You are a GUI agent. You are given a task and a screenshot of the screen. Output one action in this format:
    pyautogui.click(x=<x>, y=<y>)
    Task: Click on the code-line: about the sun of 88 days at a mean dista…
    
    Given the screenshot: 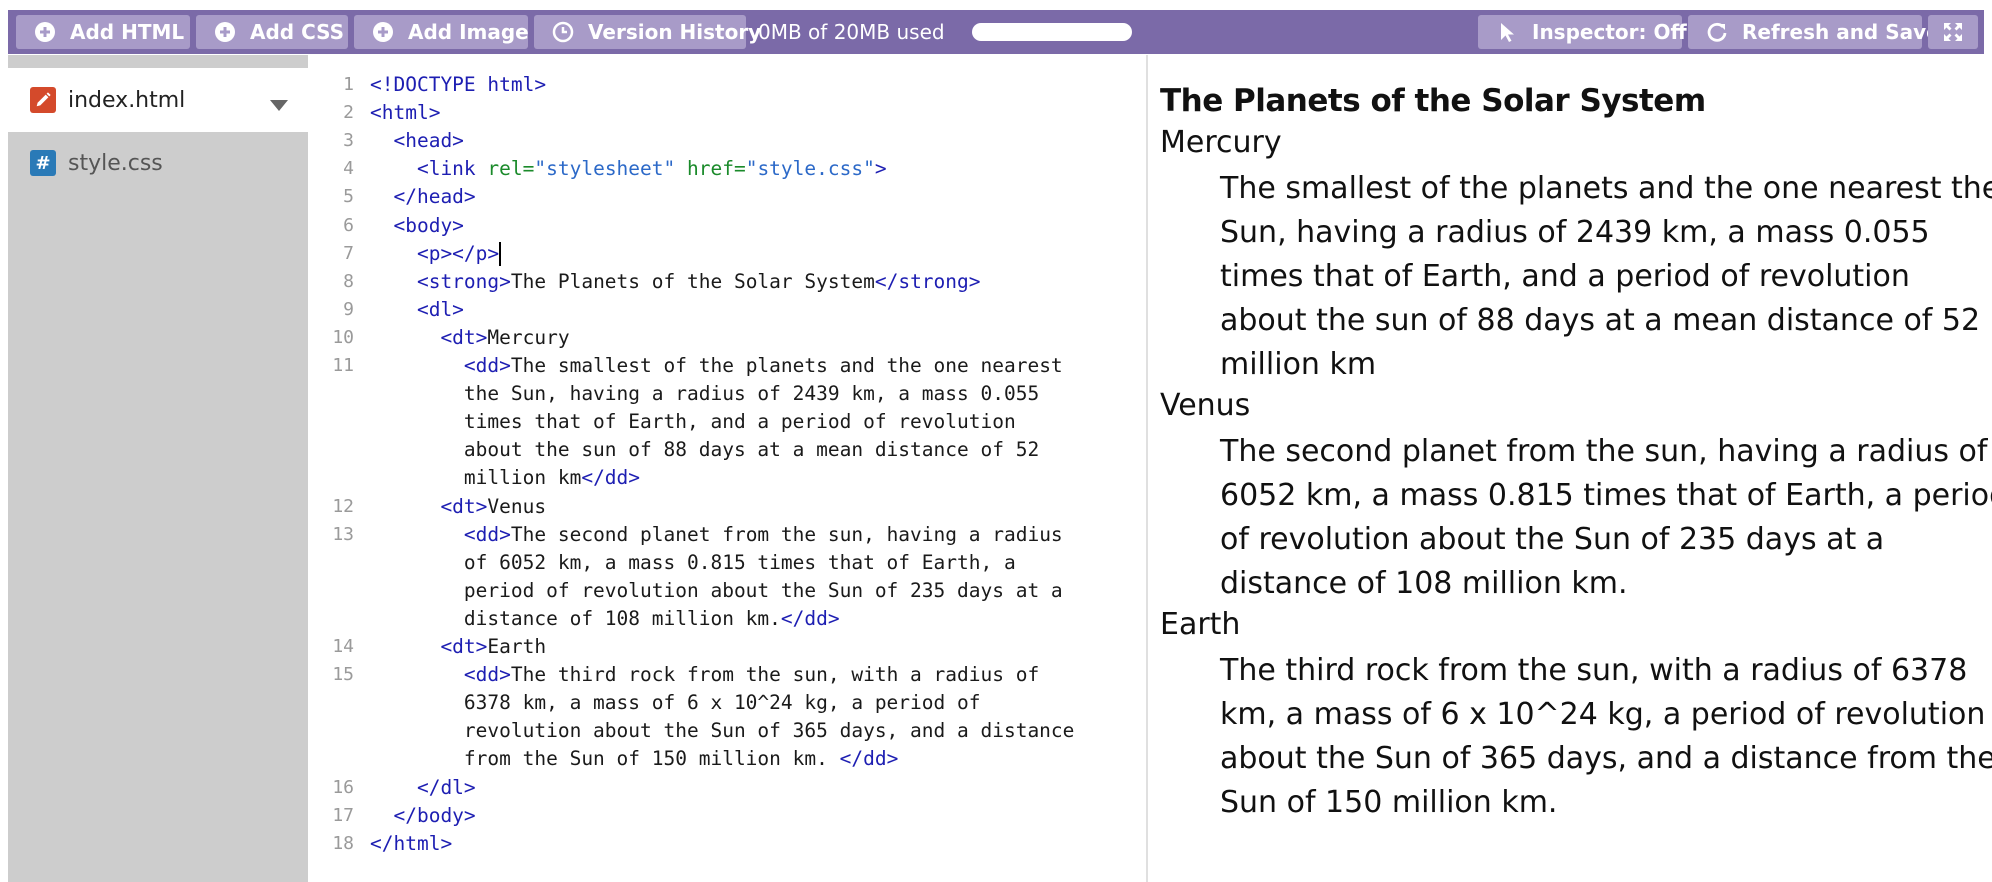 What is the action you would take?
    pyautogui.click(x=727, y=450)
    